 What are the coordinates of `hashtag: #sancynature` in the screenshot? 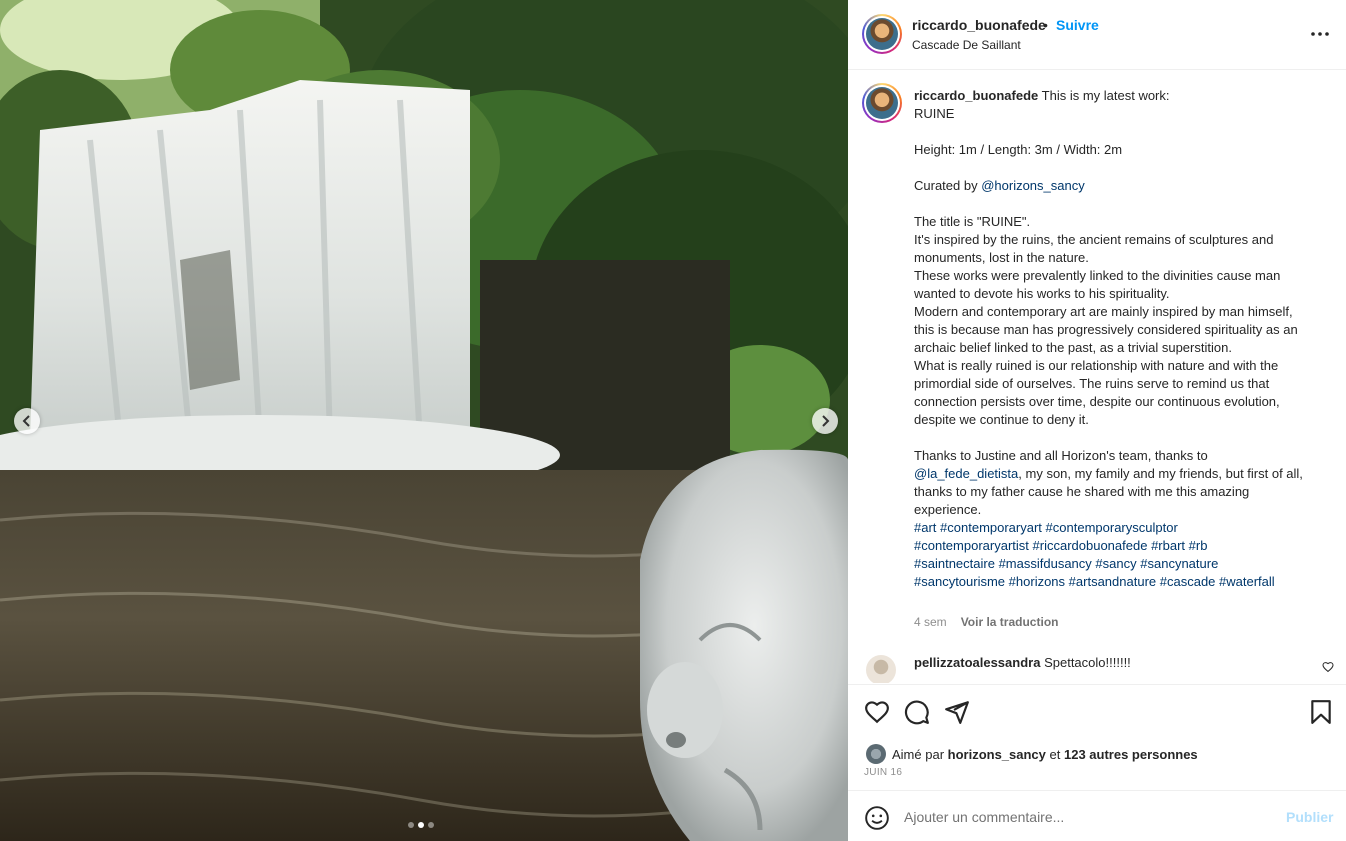 It's located at (1179, 563).